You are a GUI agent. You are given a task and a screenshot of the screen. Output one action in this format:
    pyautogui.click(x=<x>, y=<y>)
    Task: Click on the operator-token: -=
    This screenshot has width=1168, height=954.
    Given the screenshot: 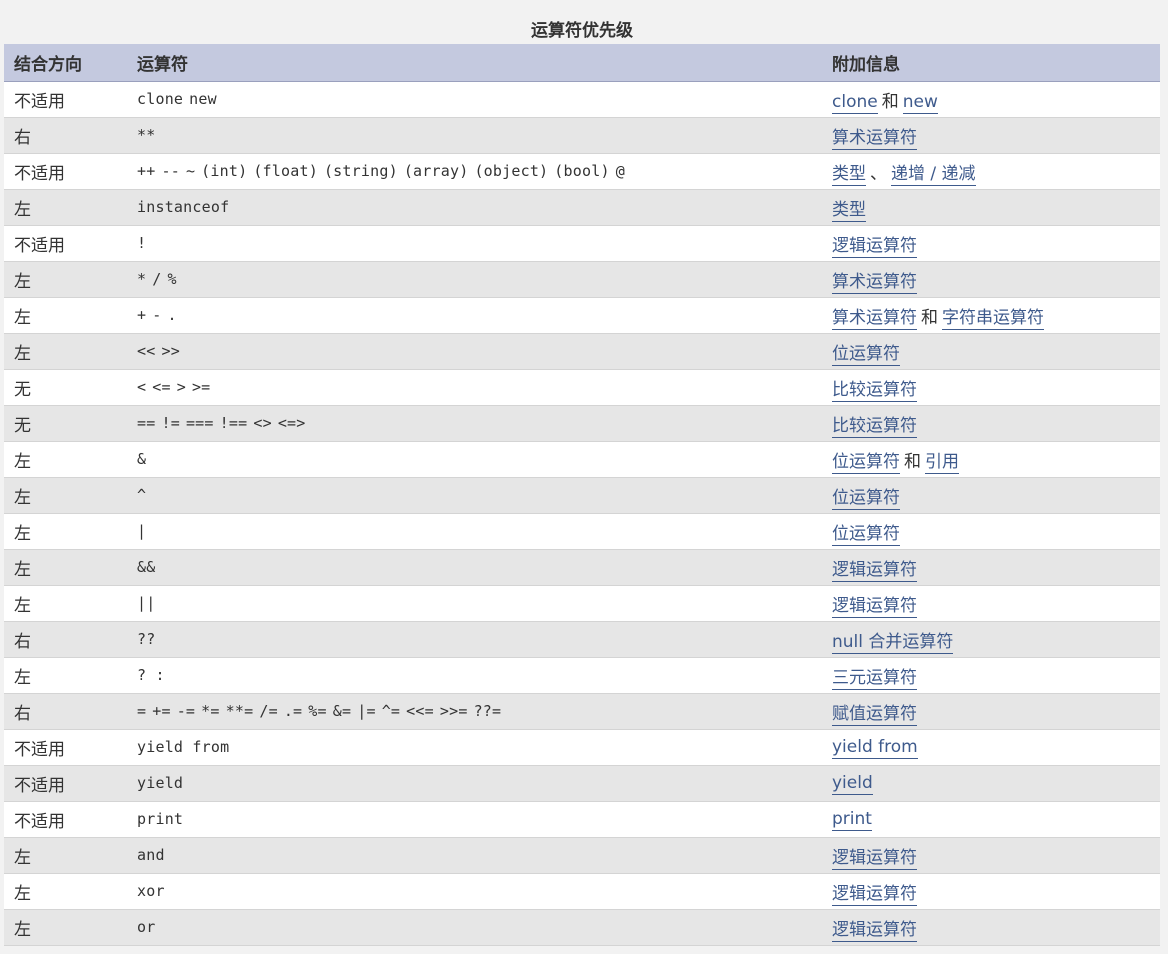 What is the action you would take?
    pyautogui.click(x=186, y=711)
    